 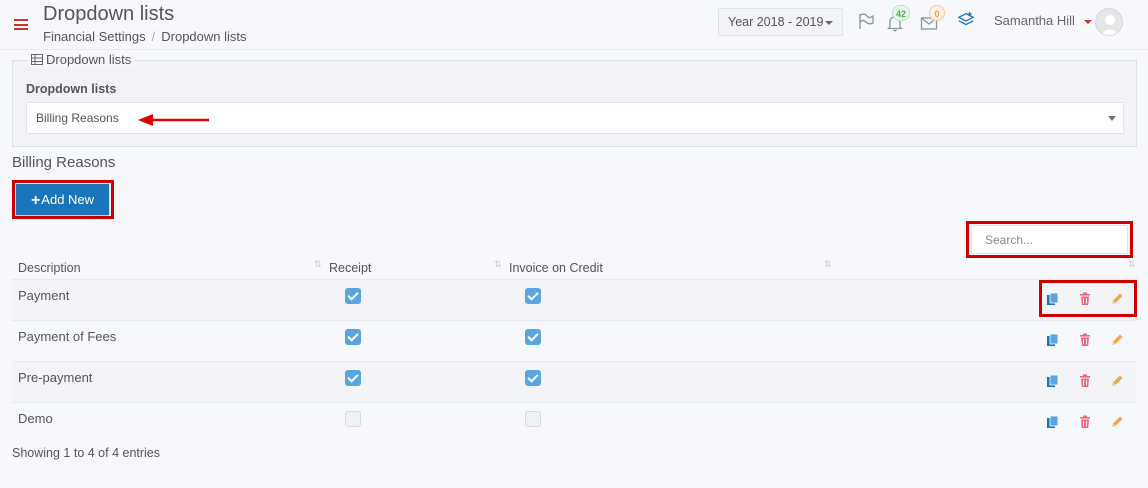 I want to click on avatar, so click(x=1109, y=22).